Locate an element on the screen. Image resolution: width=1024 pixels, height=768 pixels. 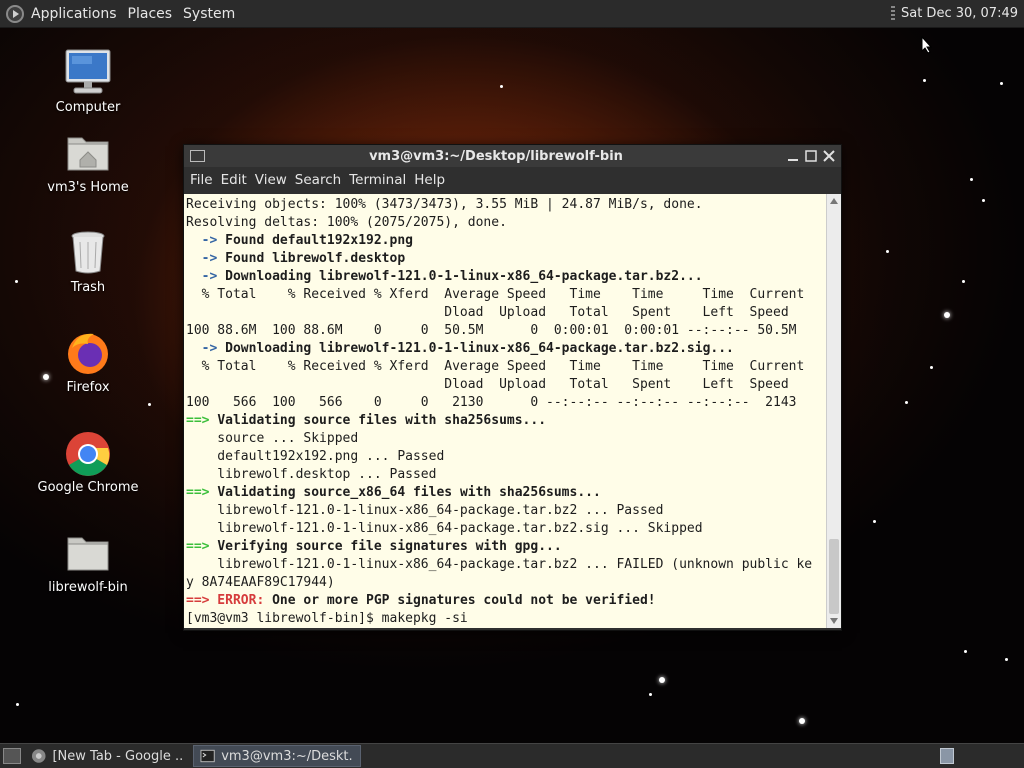
show-desktop-icon is located at coordinates (12, 756).